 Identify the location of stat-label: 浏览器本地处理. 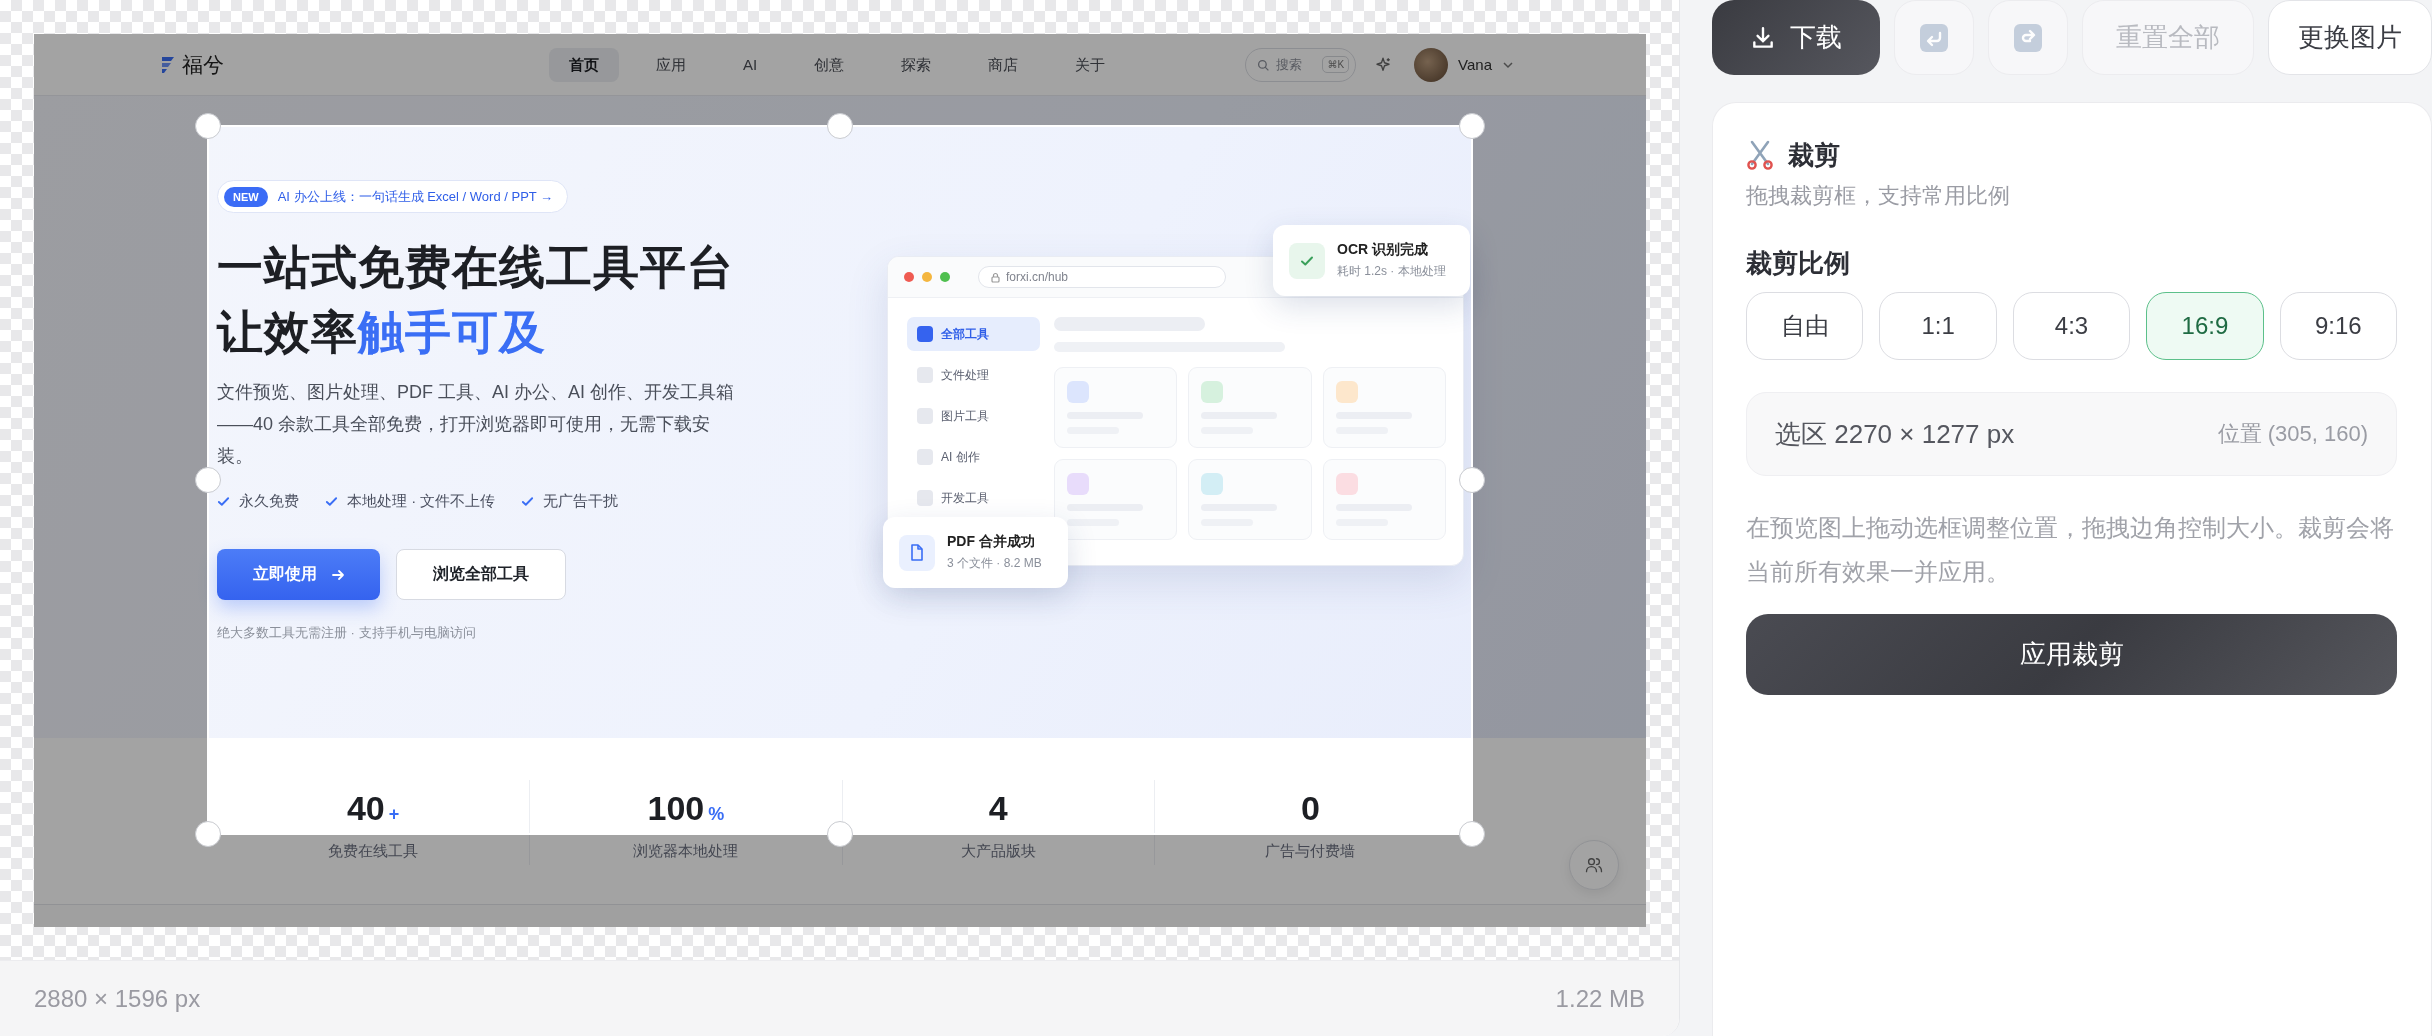
(686, 851).